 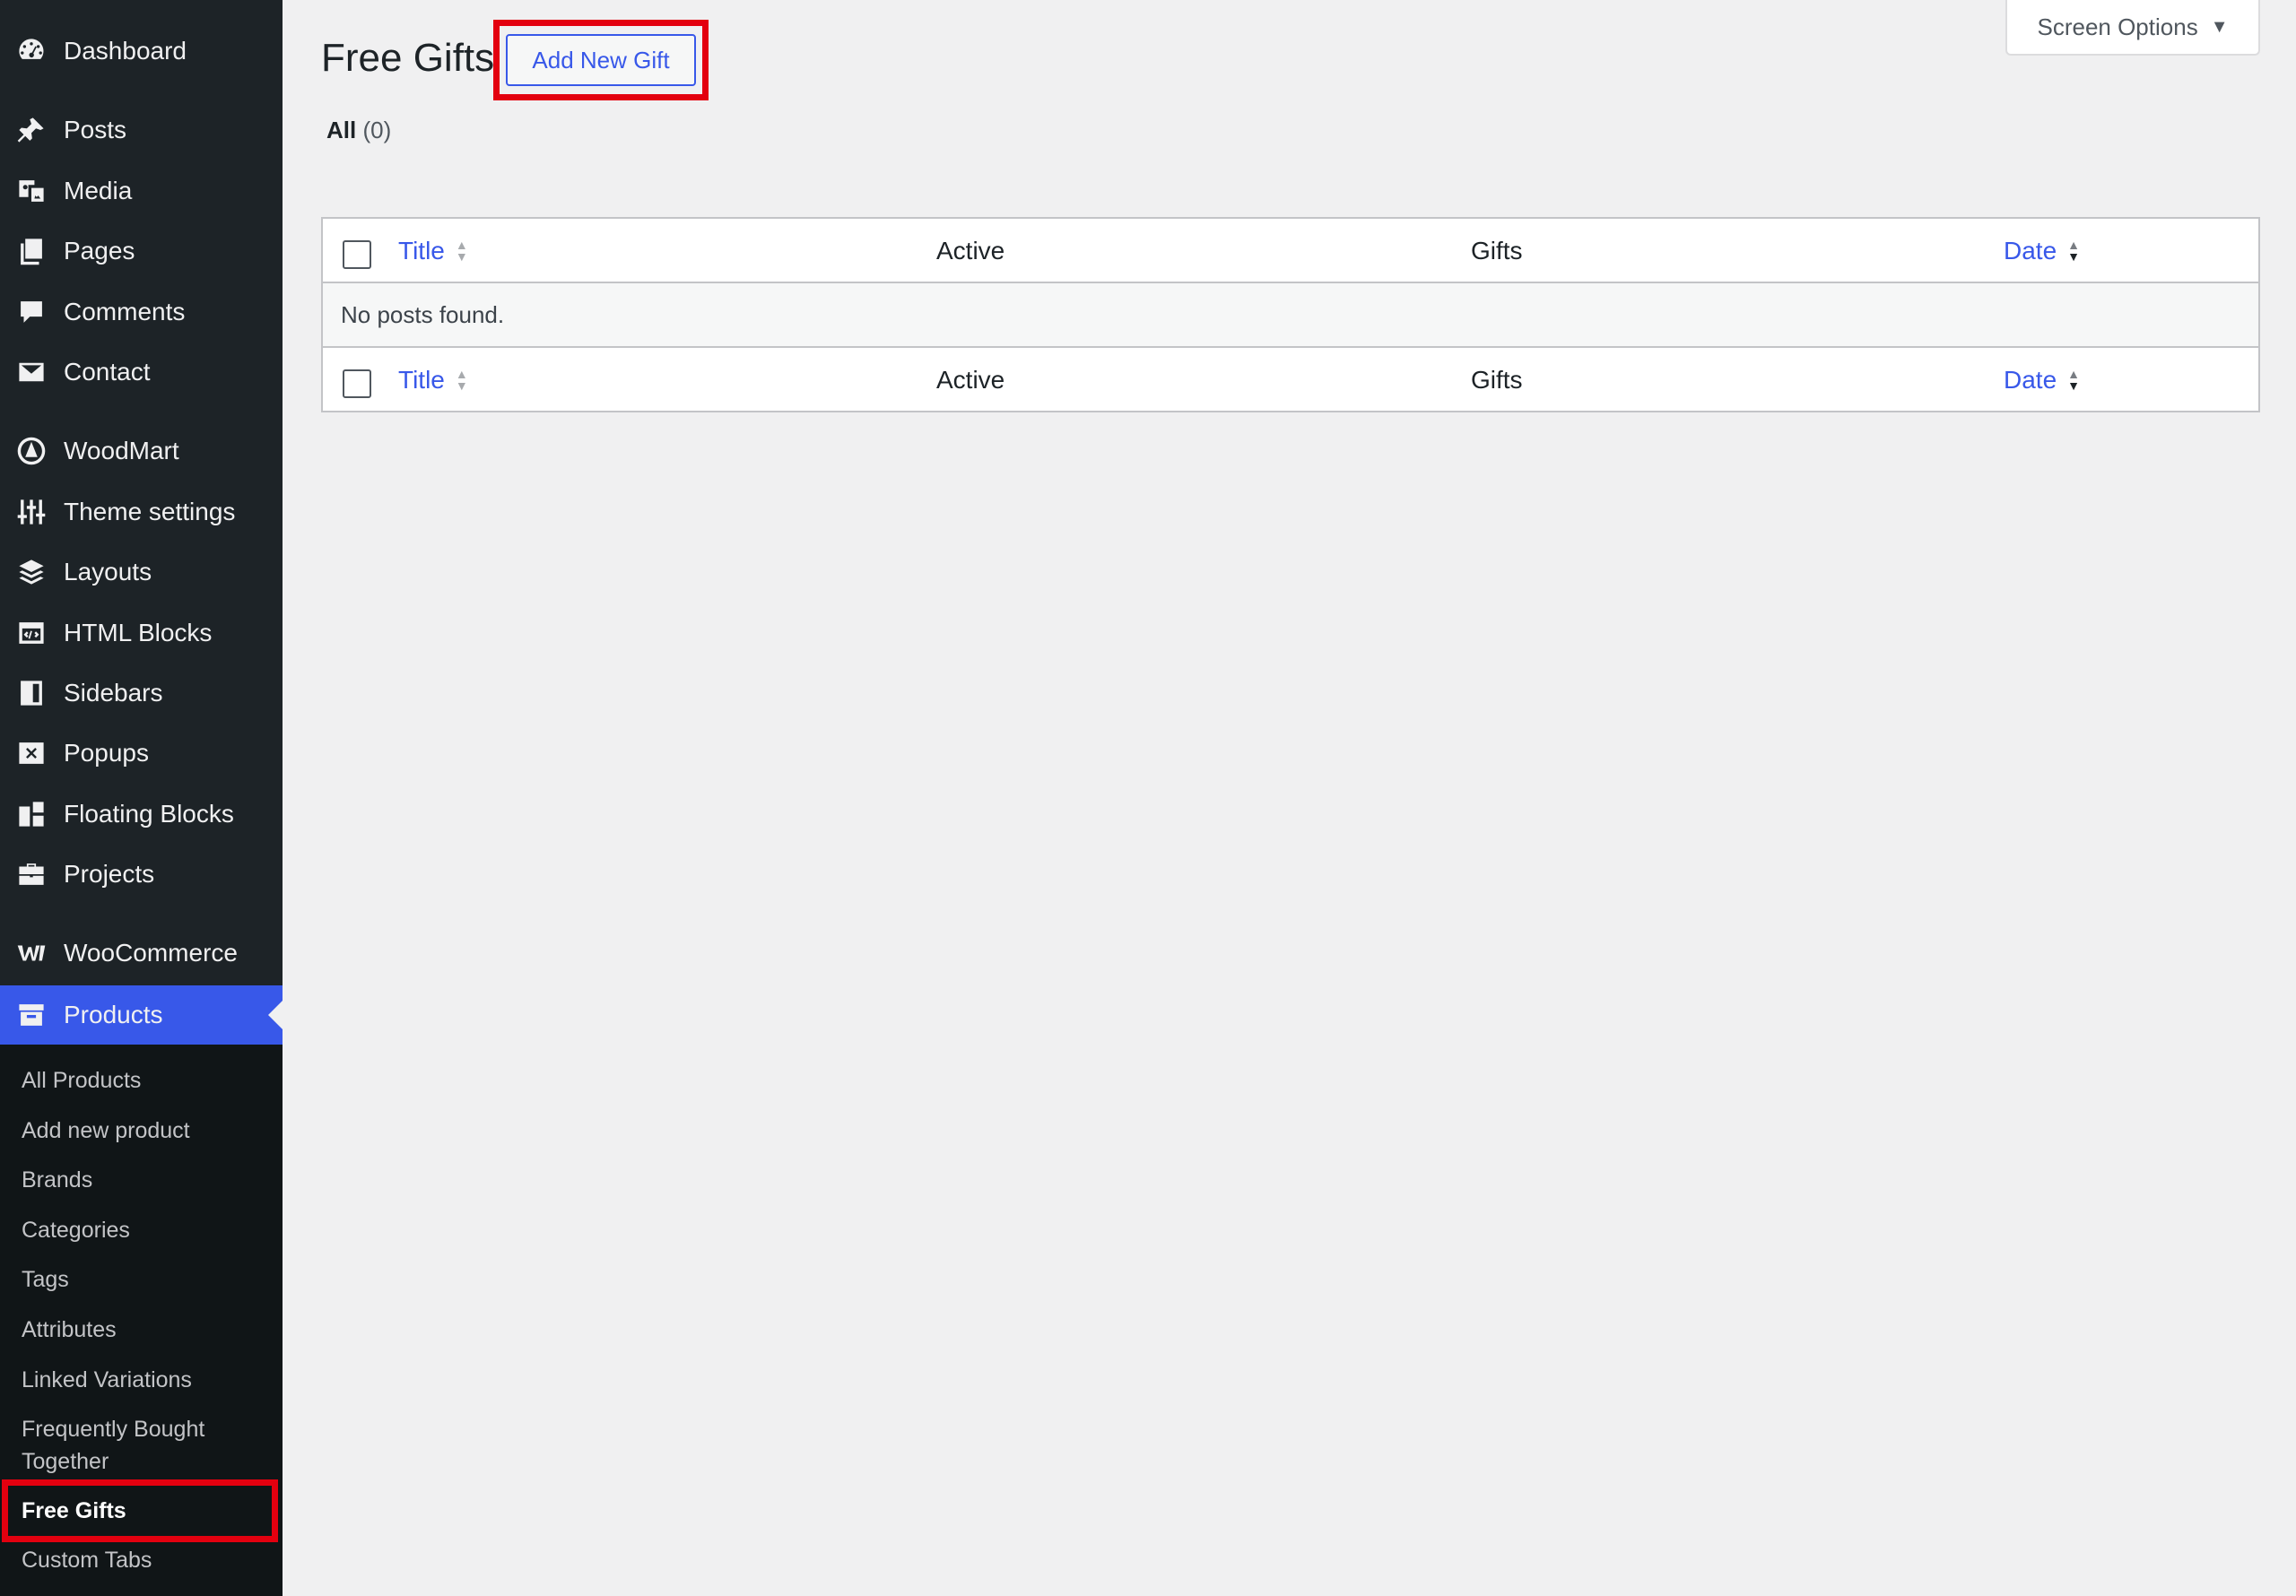 I want to click on filter-all-count: (0), so click(x=377, y=130).